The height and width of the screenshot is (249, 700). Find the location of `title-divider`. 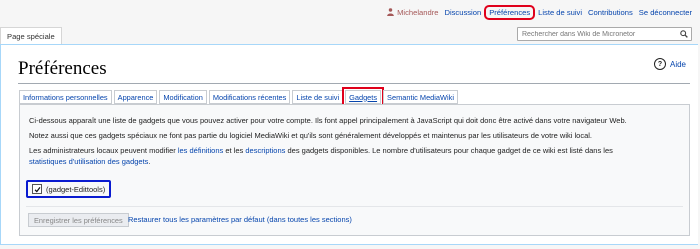

title-divider is located at coordinates (354, 83).